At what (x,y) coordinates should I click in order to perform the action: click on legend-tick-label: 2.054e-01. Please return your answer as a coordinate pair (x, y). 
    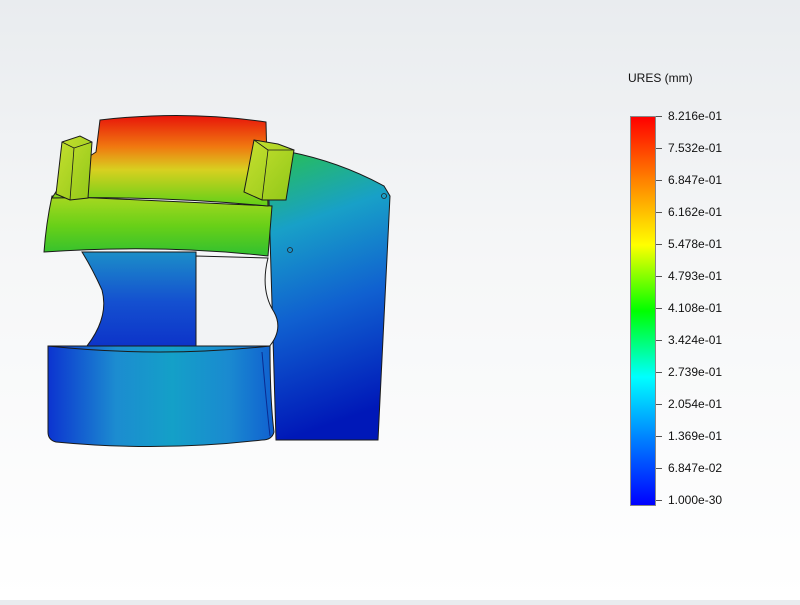
    Looking at the image, I should click on (695, 404).